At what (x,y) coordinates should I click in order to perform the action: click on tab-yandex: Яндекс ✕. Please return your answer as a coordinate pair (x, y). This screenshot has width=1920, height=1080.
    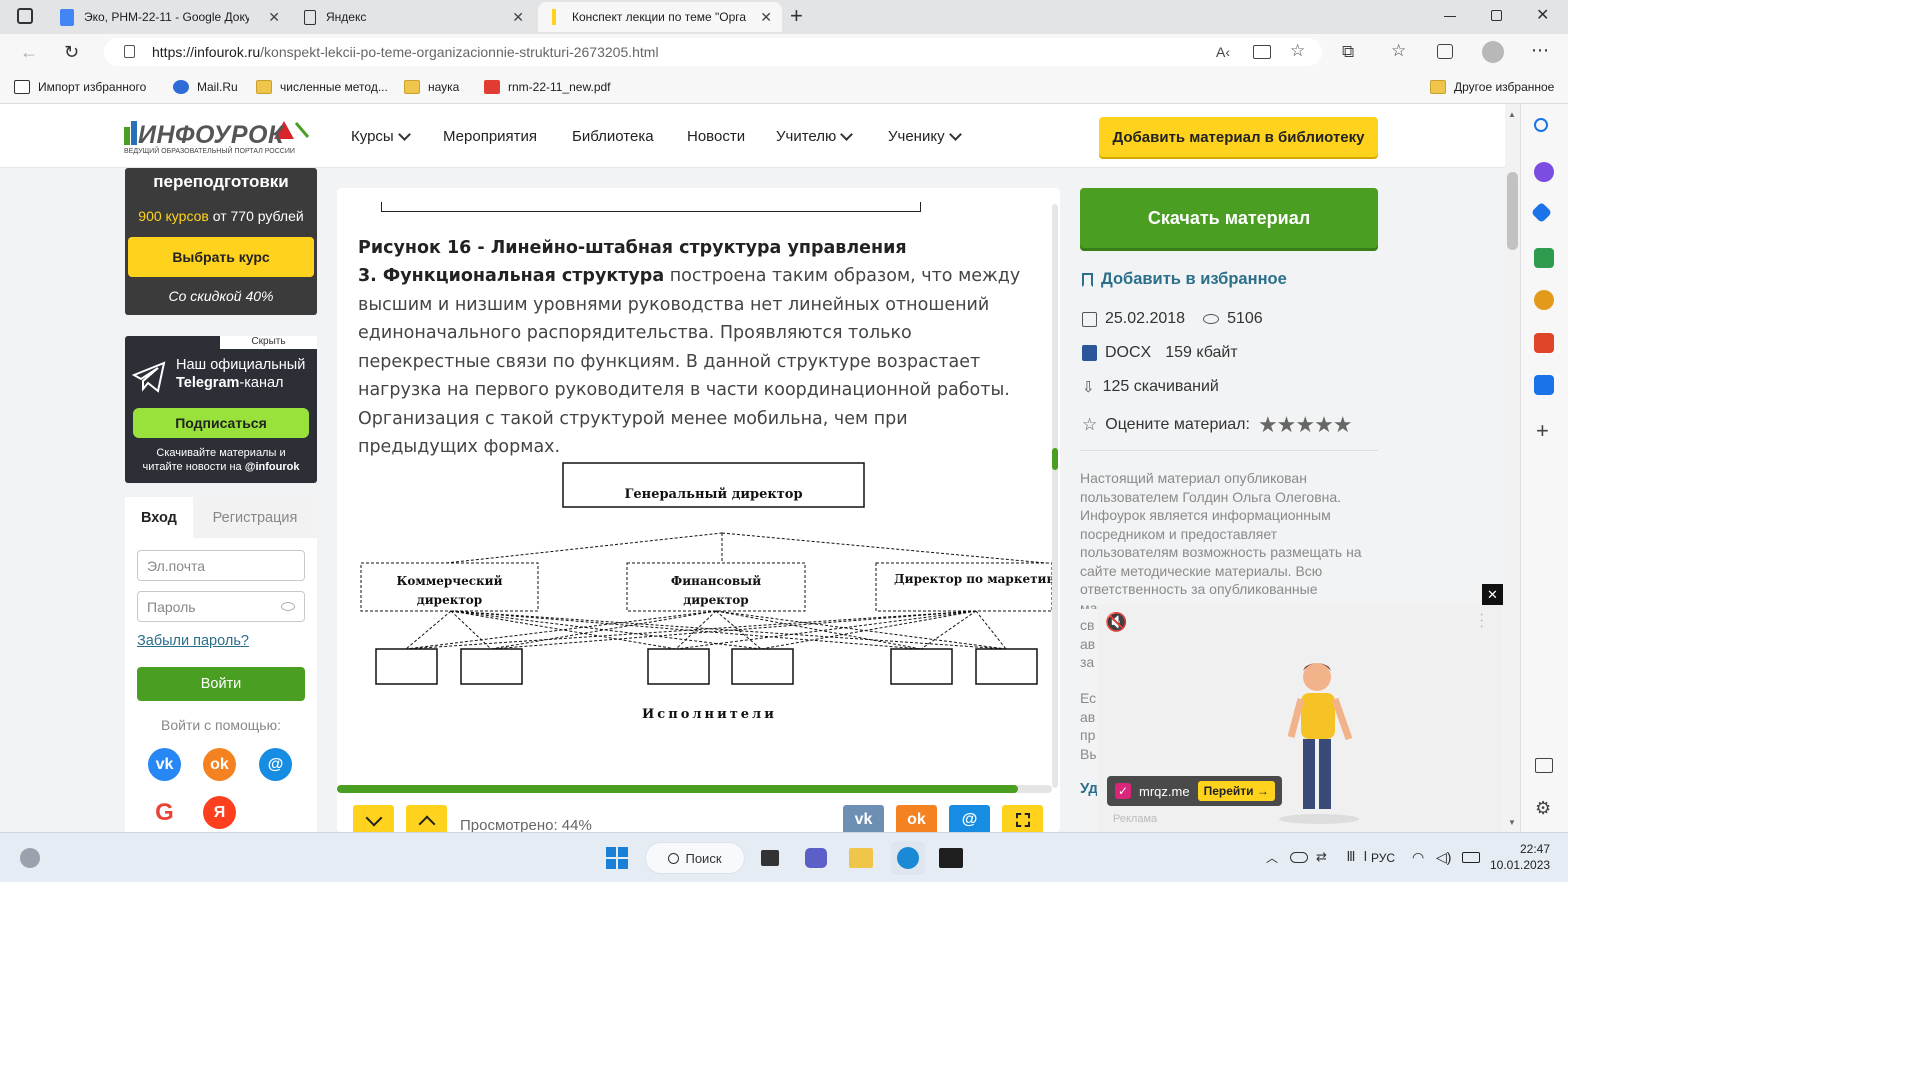
    Looking at the image, I should click on (414, 17).